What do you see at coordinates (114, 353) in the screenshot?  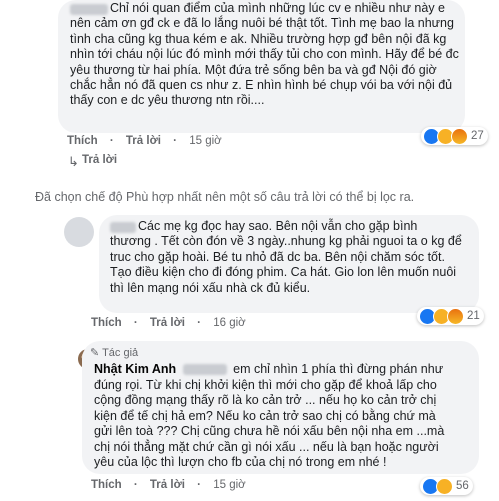 I see `author-badge: ✎ Tác giả` at bounding box center [114, 353].